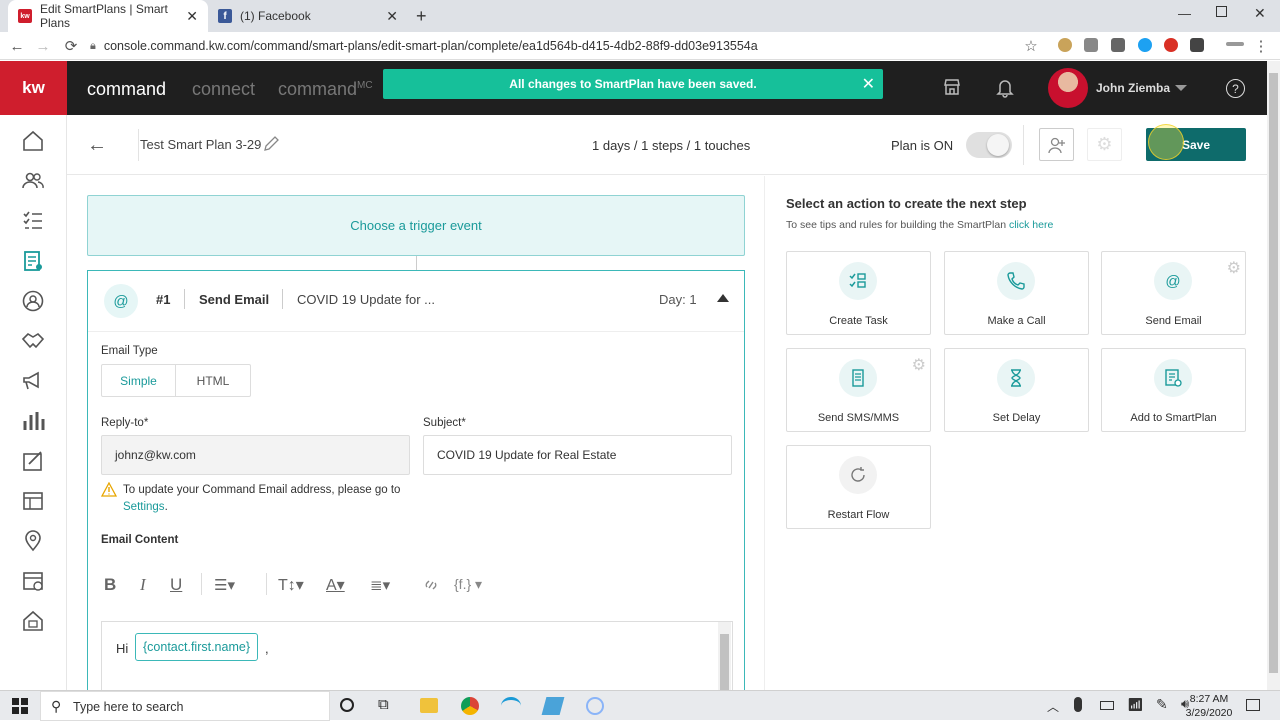 The width and height of the screenshot is (1280, 721). I want to click on profile-icon, so click(1235, 44).